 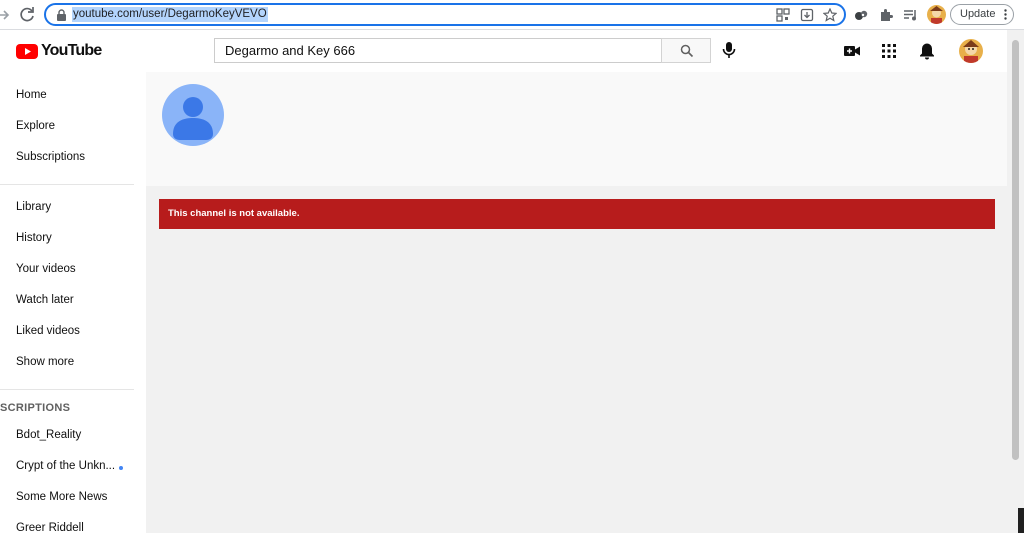 I want to click on search-box, so click(x=437, y=50).